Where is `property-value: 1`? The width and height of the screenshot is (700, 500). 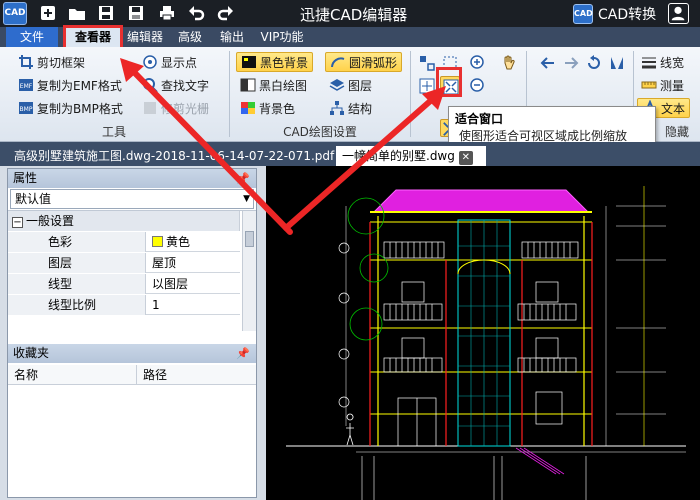
property-value: 1 is located at coordinates (194, 305).